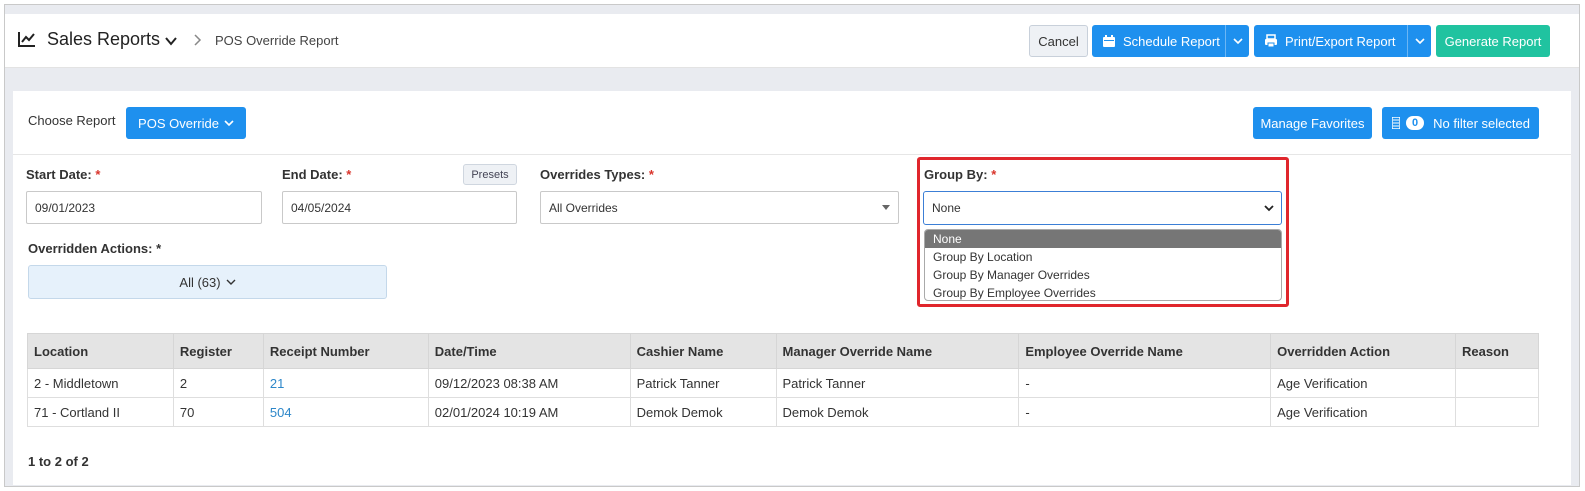 This screenshot has width=1585, height=491. Describe the element at coordinates (26, 39) in the screenshot. I see `line-chart-icon` at that location.